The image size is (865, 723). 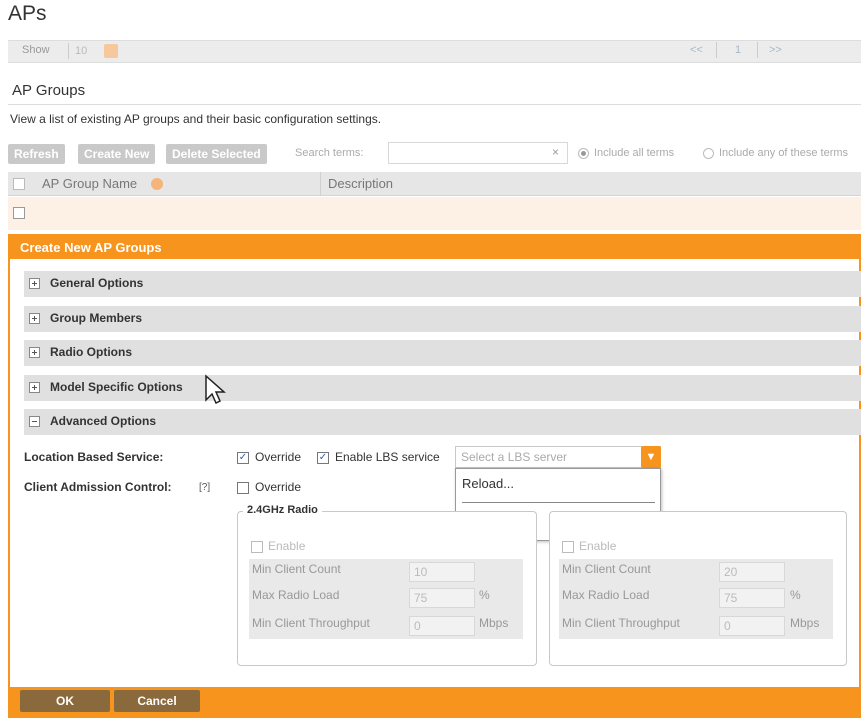 What do you see at coordinates (111, 51) in the screenshot?
I see `dropdown-arrow-icon` at bounding box center [111, 51].